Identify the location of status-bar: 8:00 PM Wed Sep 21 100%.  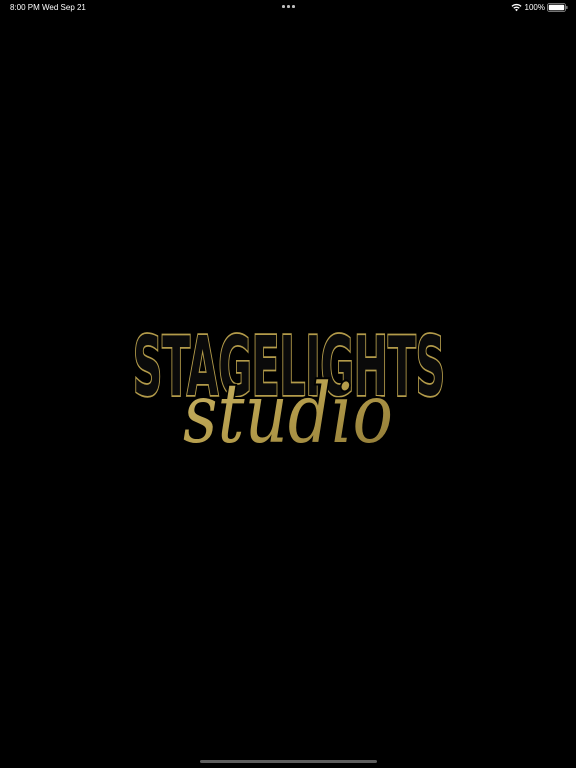
(288, 8).